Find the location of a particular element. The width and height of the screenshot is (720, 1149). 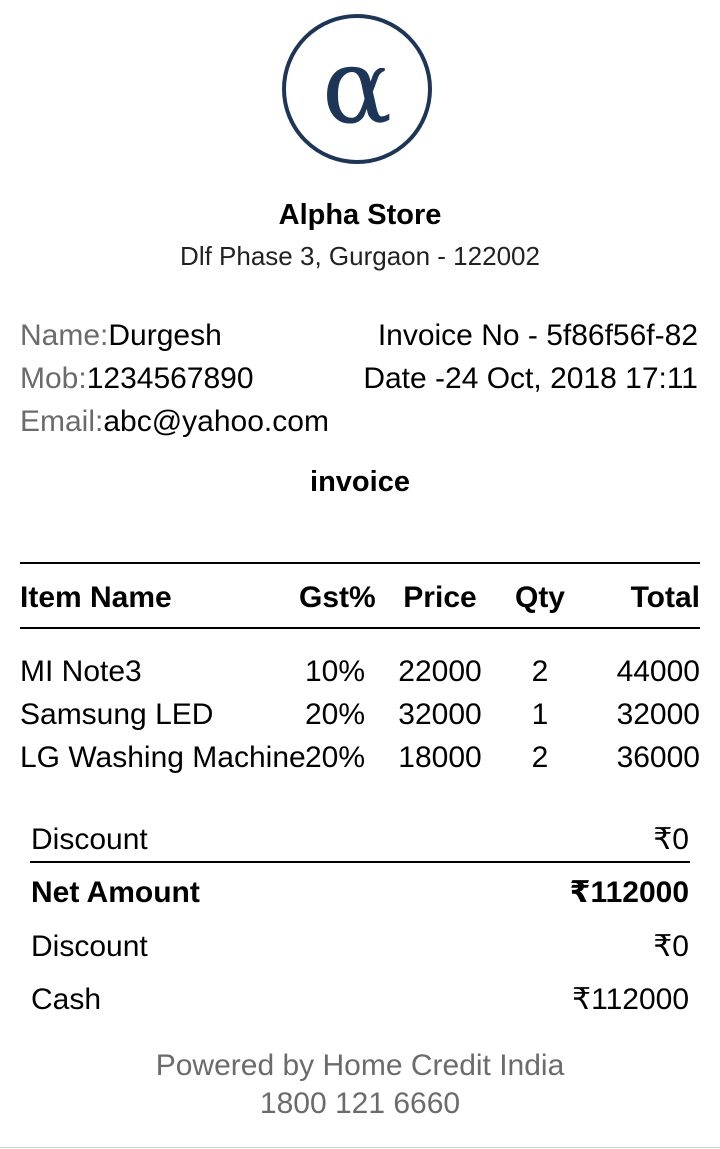

discount-value: ₹0 is located at coordinates (671, 839).